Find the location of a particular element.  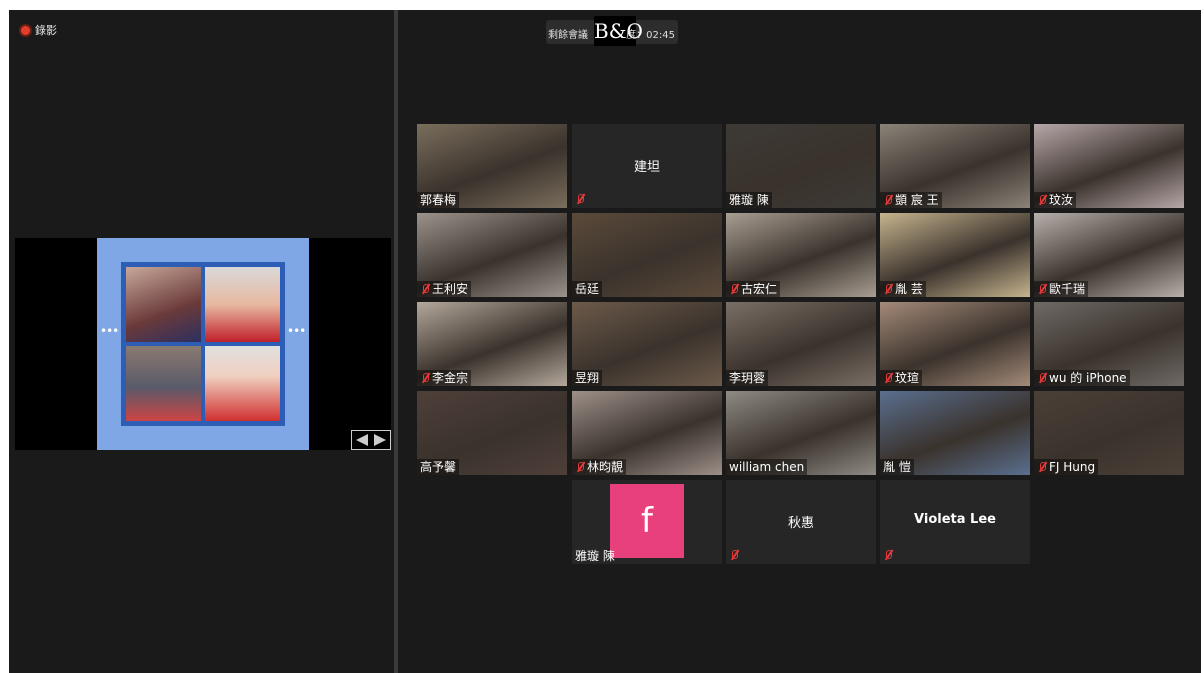

recording-label: 錄影 is located at coordinates (46, 30).